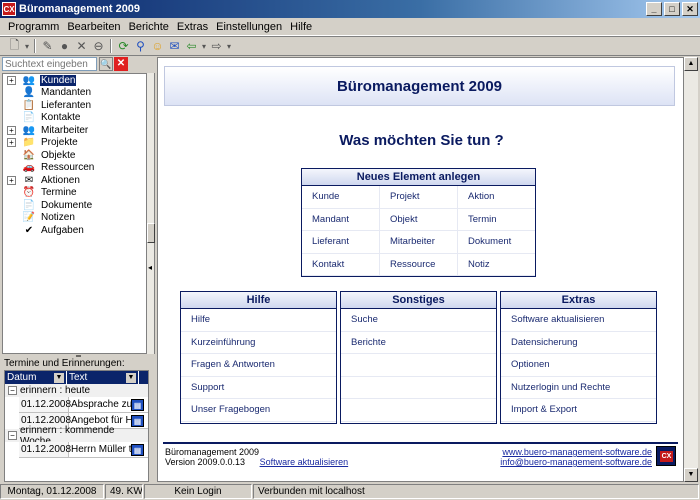 This screenshot has width=700, height=500. Describe the element at coordinates (578, 410) in the screenshot. I see `extras-import-export-link: Import & Export` at that location.